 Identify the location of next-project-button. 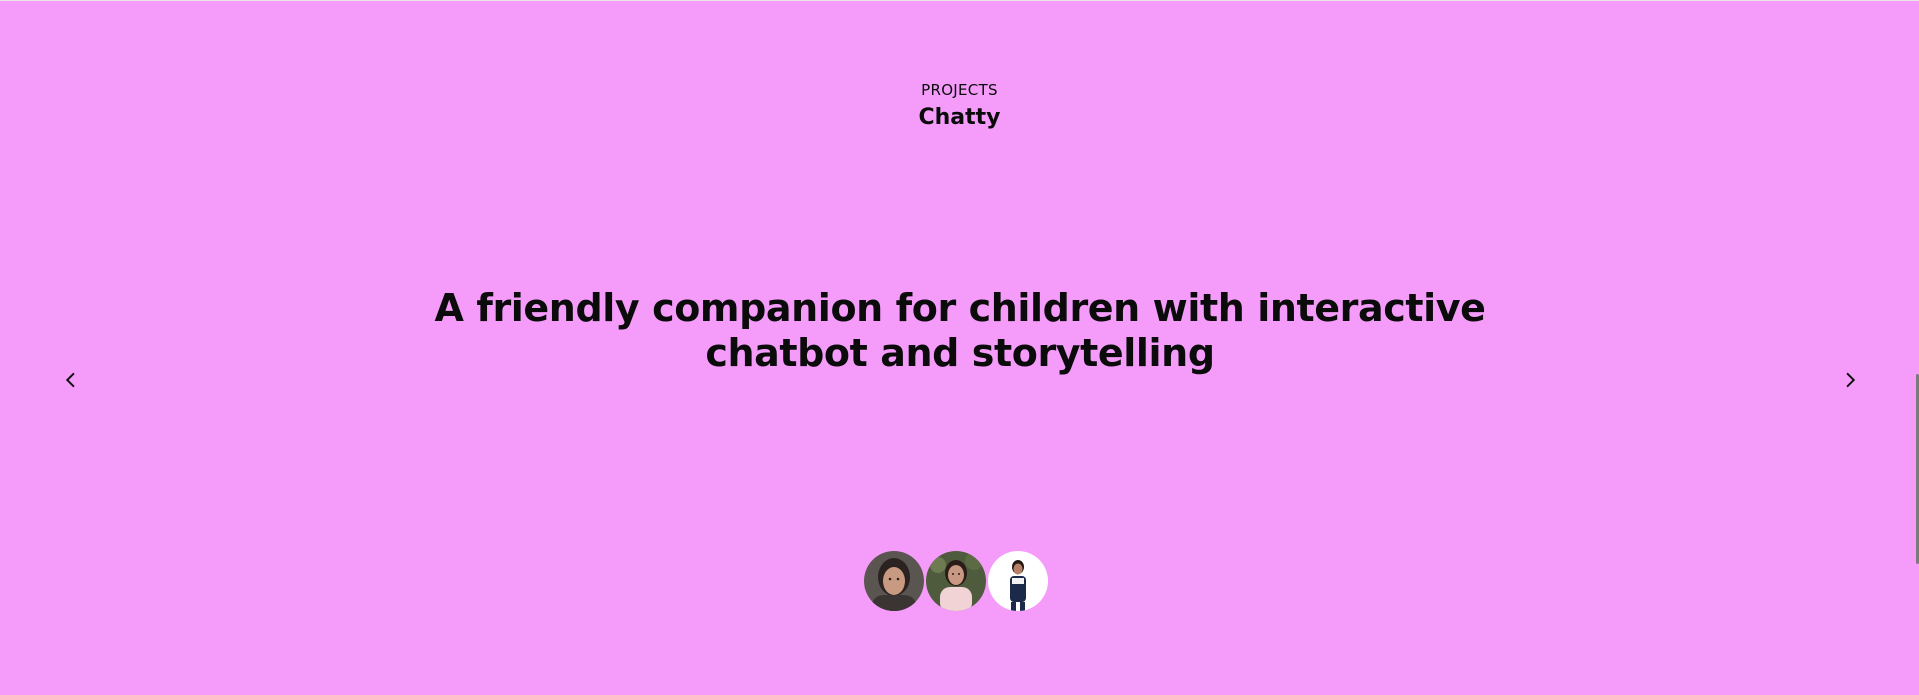
(1850, 380).